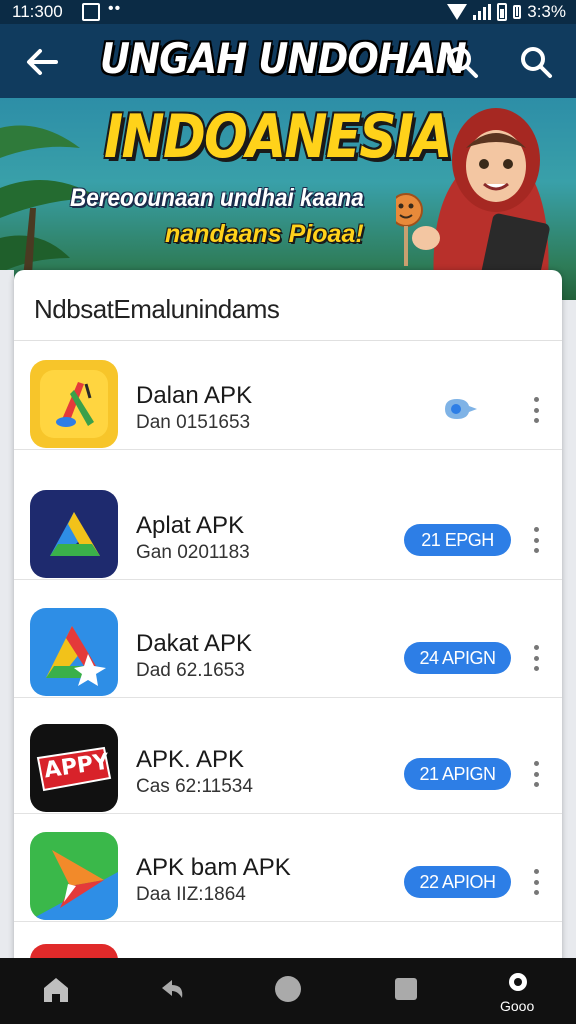 Image resolution: width=576 pixels, height=1024 pixels. I want to click on status-dots: ••, so click(115, 8).